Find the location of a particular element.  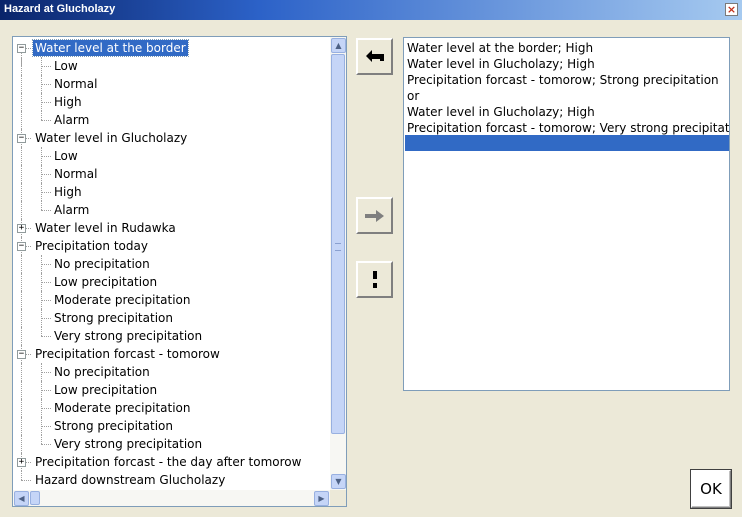

tree-node-label: Low is located at coordinates (66, 156).